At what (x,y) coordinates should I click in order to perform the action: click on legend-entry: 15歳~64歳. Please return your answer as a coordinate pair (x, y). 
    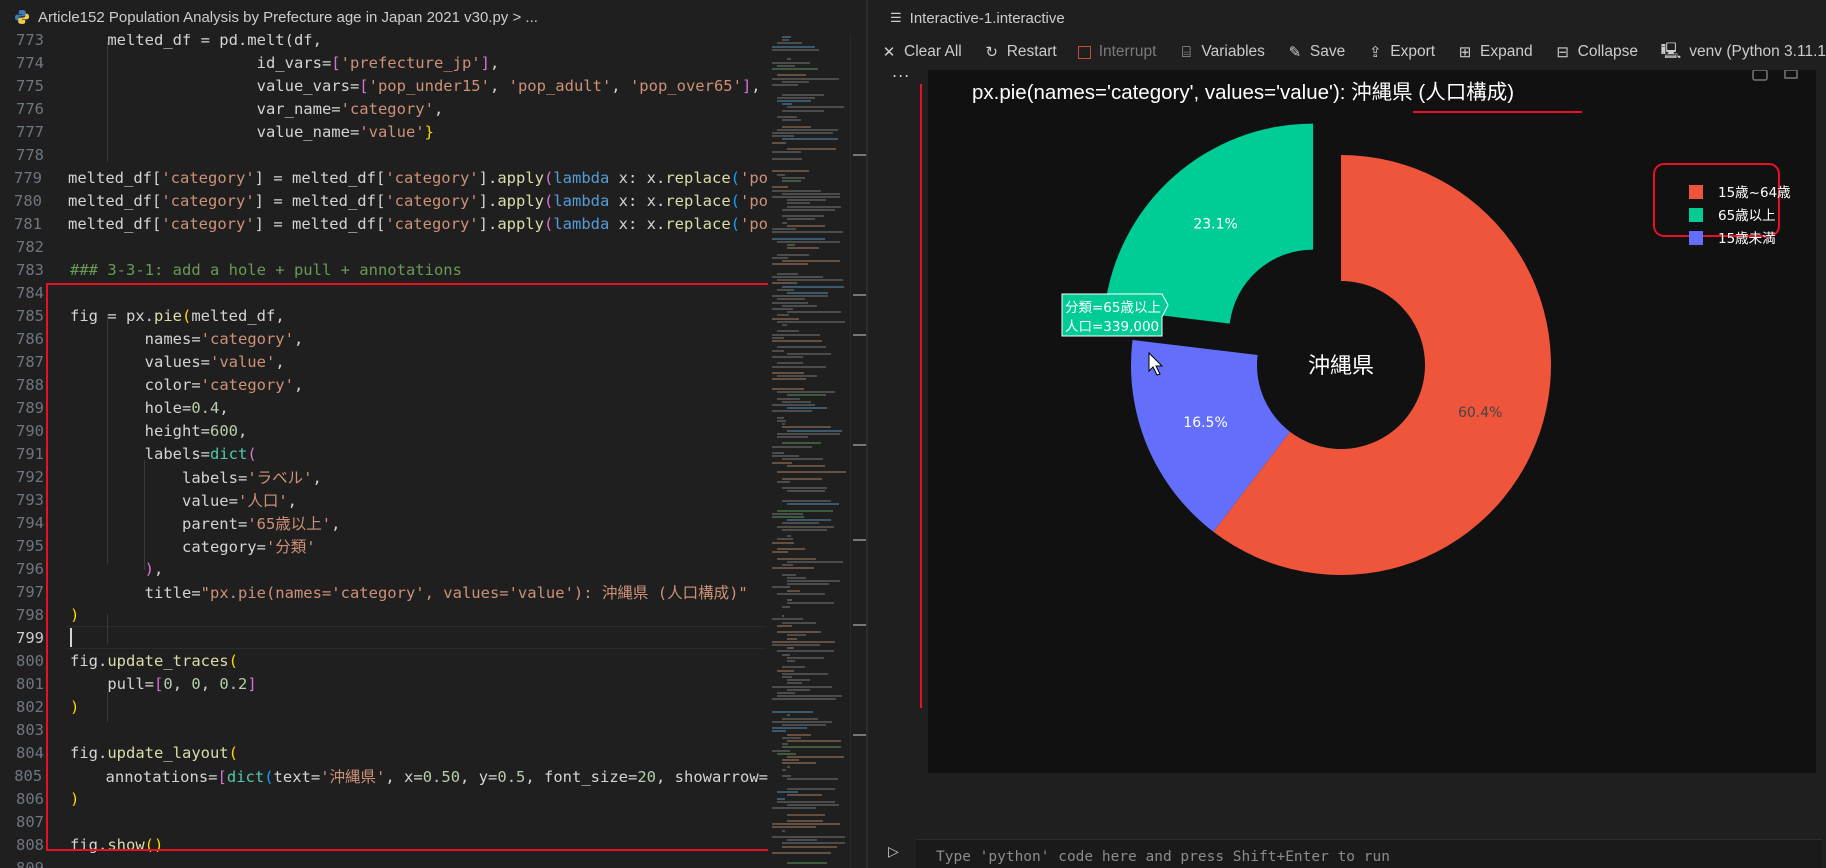
    Looking at the image, I should click on (1754, 193).